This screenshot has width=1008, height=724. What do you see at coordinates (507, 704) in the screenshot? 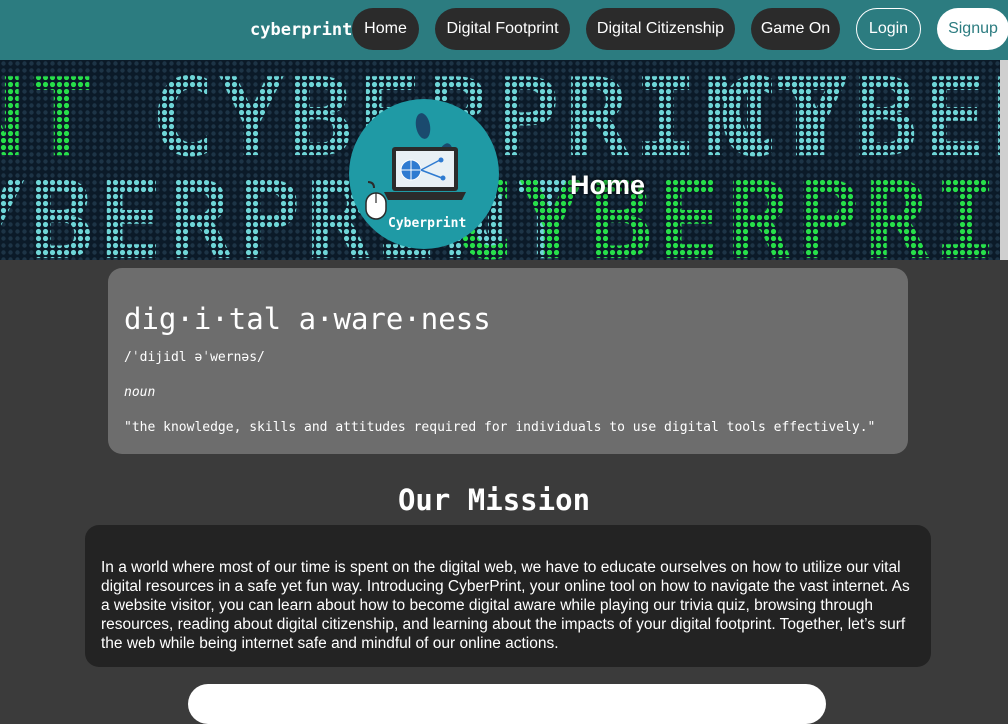
I see `next-section-card` at bounding box center [507, 704].